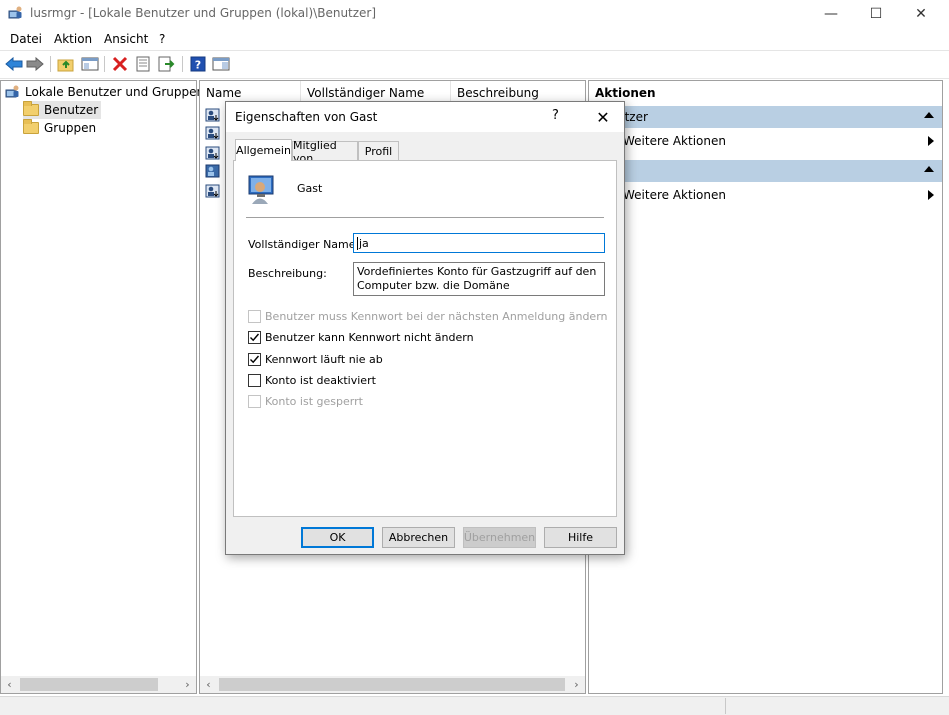 Image resolution: width=949 pixels, height=715 pixels. Describe the element at coordinates (71, 110) in the screenshot. I see `tree-item-label: Benutzer` at that location.